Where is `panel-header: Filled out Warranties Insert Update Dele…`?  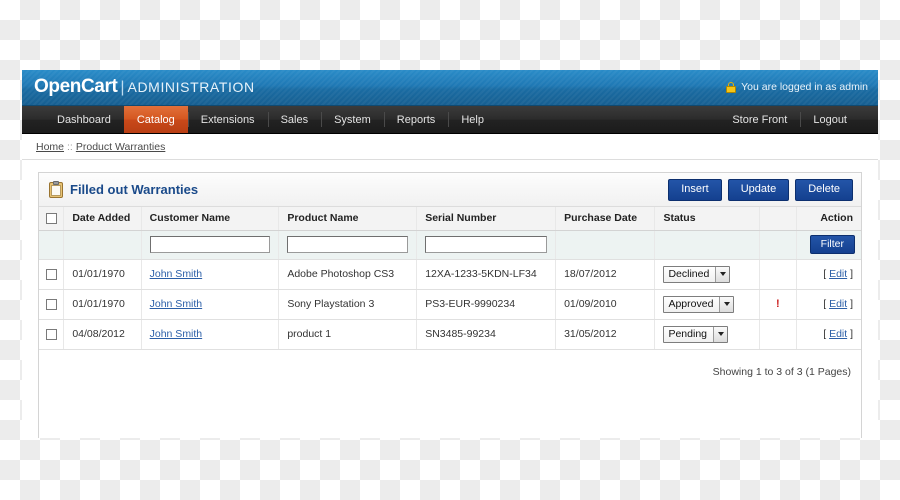 panel-header: Filled out Warranties Insert Update Dele… is located at coordinates (450, 190).